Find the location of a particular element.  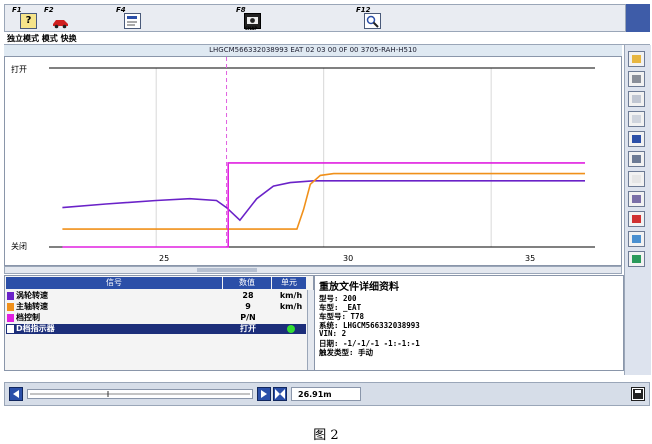

x-tick-label: 30 is located at coordinates (348, 258).